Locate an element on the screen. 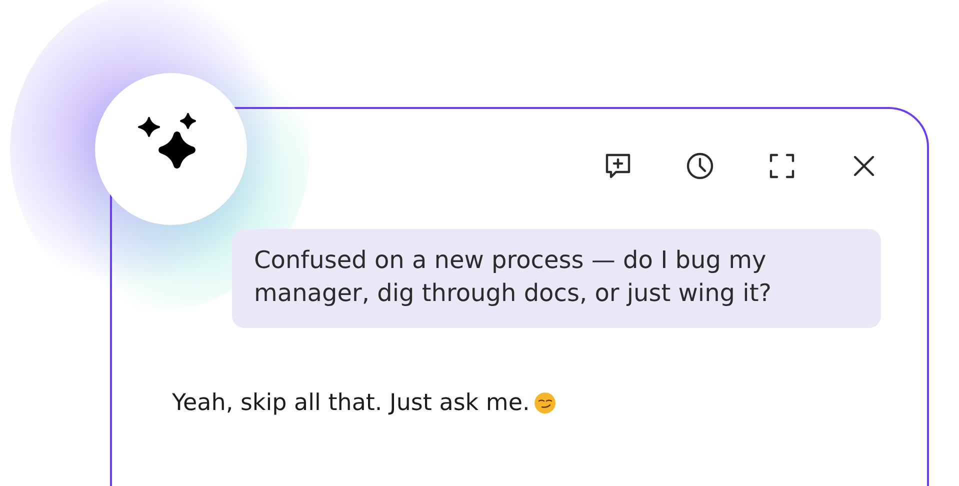 Image resolution: width=959 pixels, height=486 pixels. user-message: Confused on a new process — do I bug my manager, dig through docs, or just wing it? is located at coordinates (556, 278).